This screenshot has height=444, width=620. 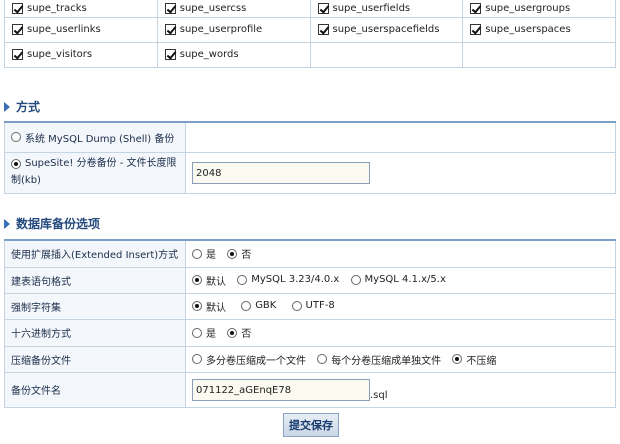 What do you see at coordinates (81, 29) in the screenshot?
I see `table-item: supe_userlinks` at bounding box center [81, 29].